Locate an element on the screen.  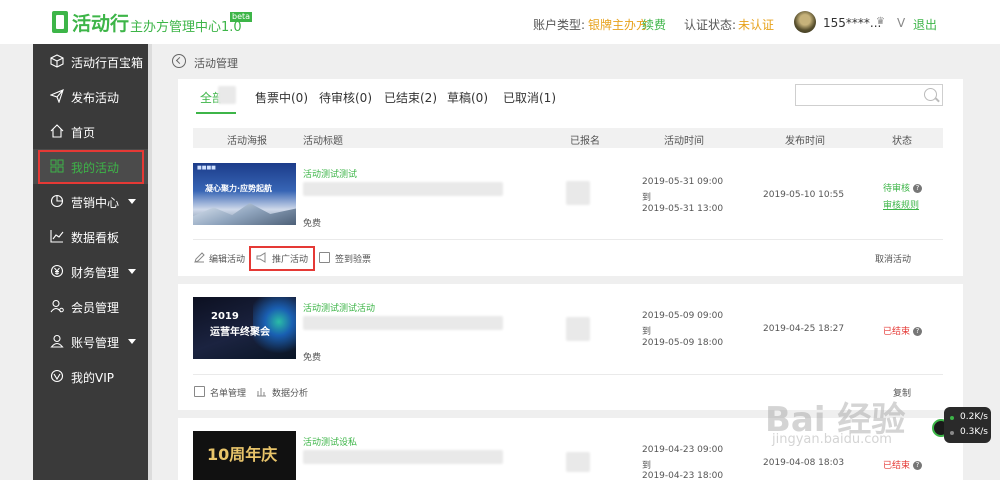
sidebar-item-vip: 我的VIP is located at coordinates (90, 376).